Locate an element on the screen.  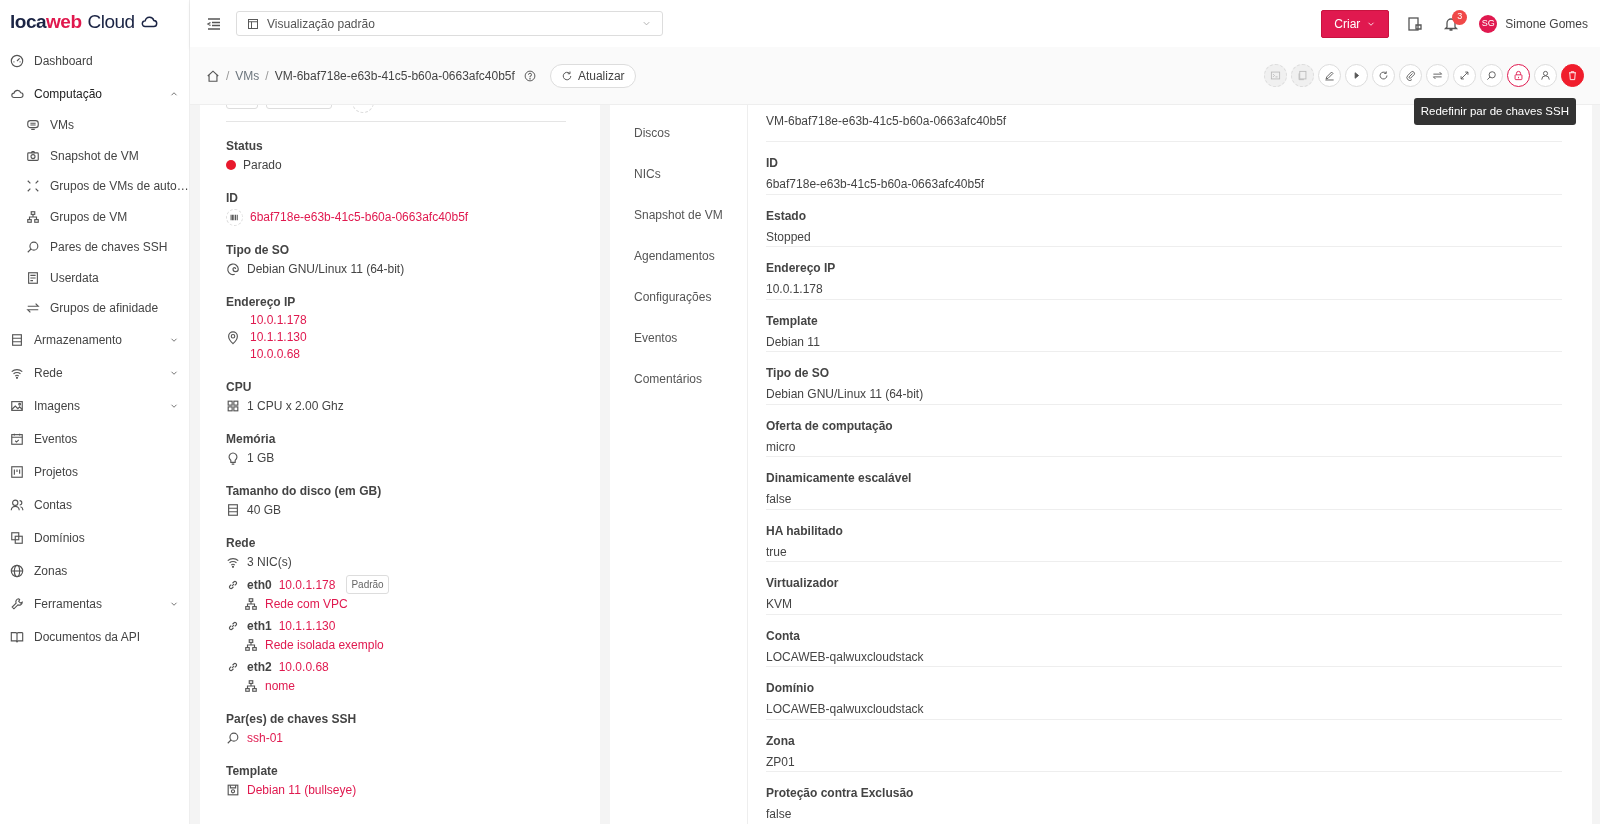
tab: NICs is located at coordinates (678, 181).